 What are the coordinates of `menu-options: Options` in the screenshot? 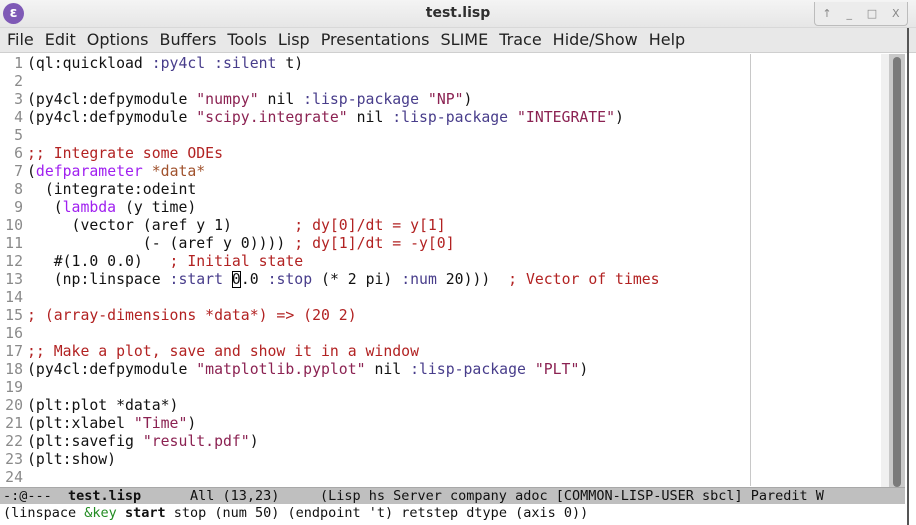 It's located at (118, 40).